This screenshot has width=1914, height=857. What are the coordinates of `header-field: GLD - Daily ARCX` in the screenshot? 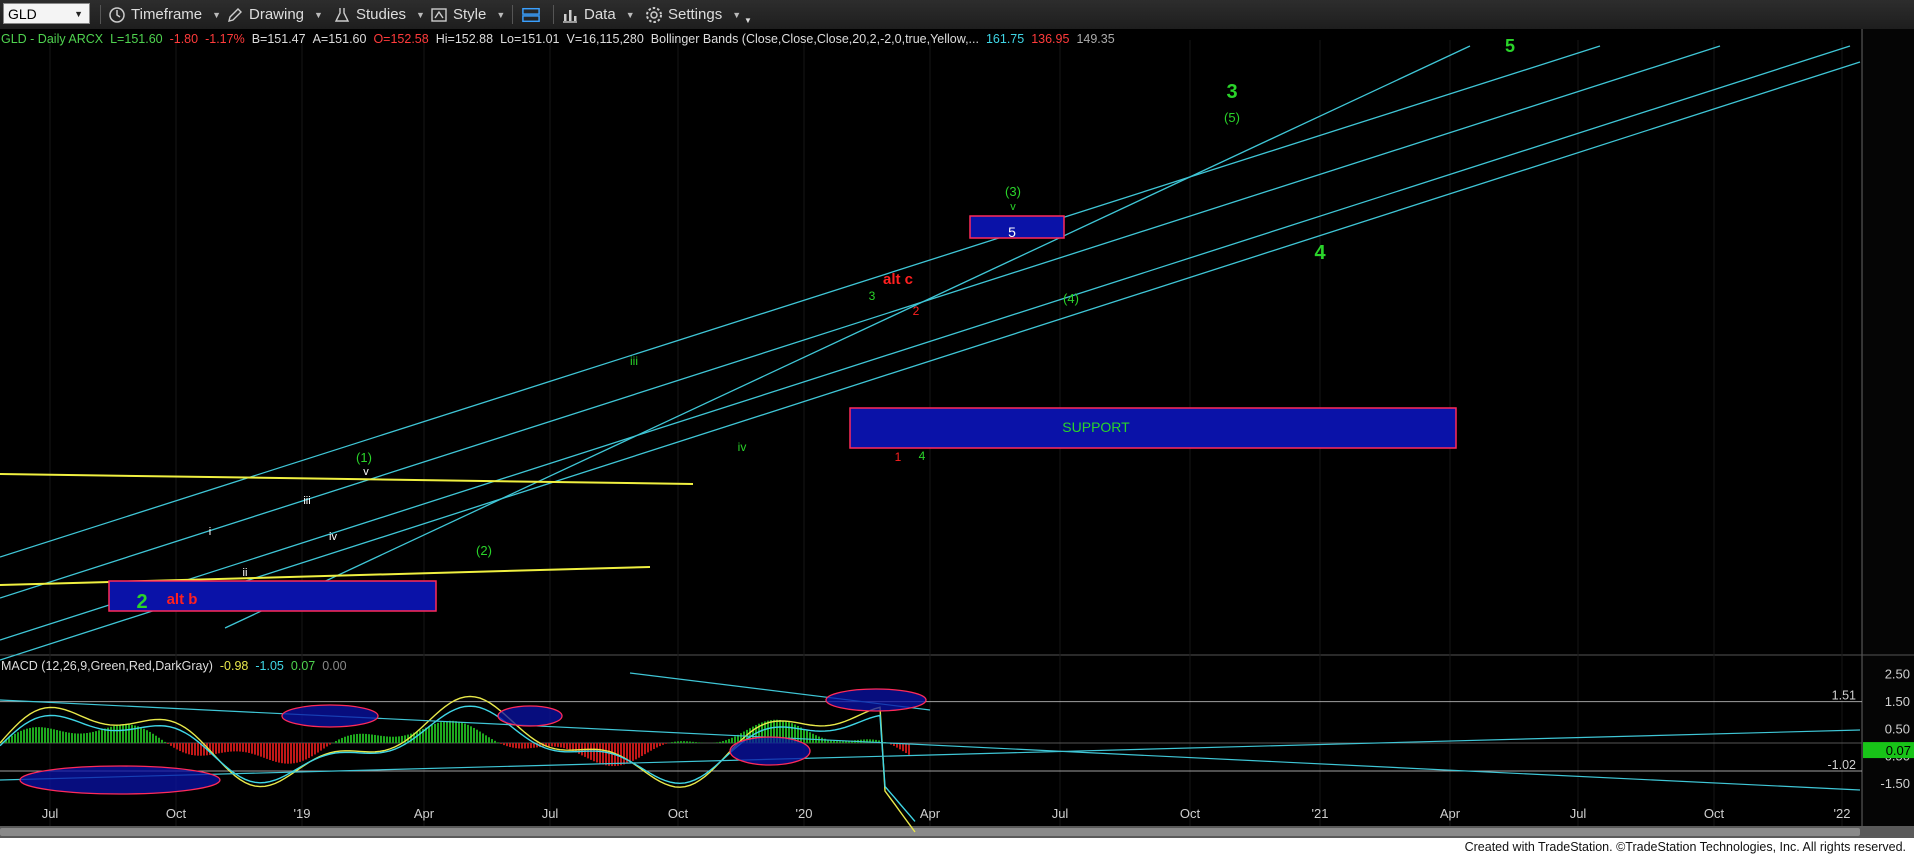 It's located at (52, 39).